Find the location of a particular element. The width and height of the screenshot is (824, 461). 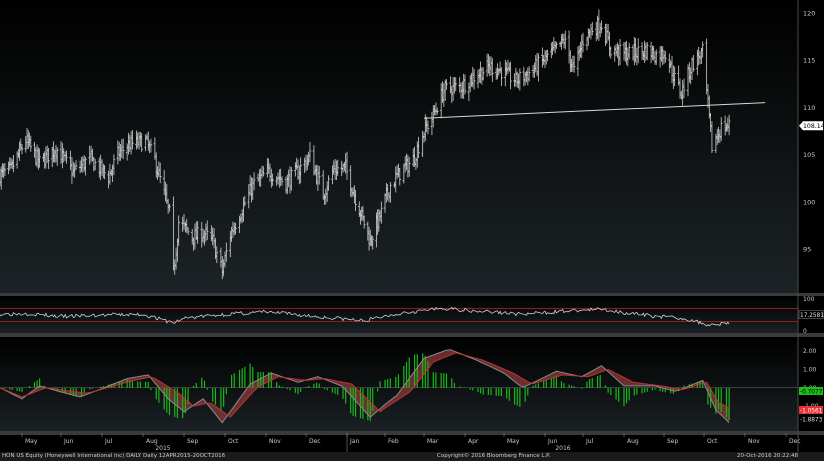

month-label: Mar is located at coordinates (433, 441).